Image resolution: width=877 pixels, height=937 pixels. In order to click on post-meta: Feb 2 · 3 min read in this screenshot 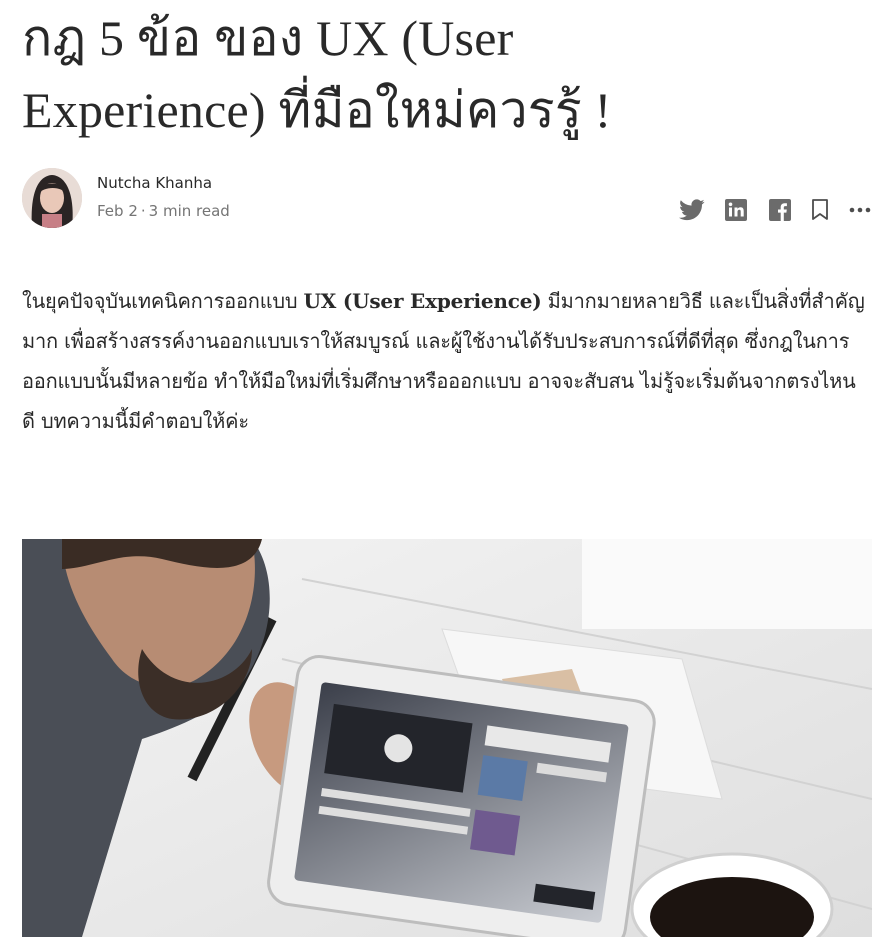, I will do `click(163, 211)`.